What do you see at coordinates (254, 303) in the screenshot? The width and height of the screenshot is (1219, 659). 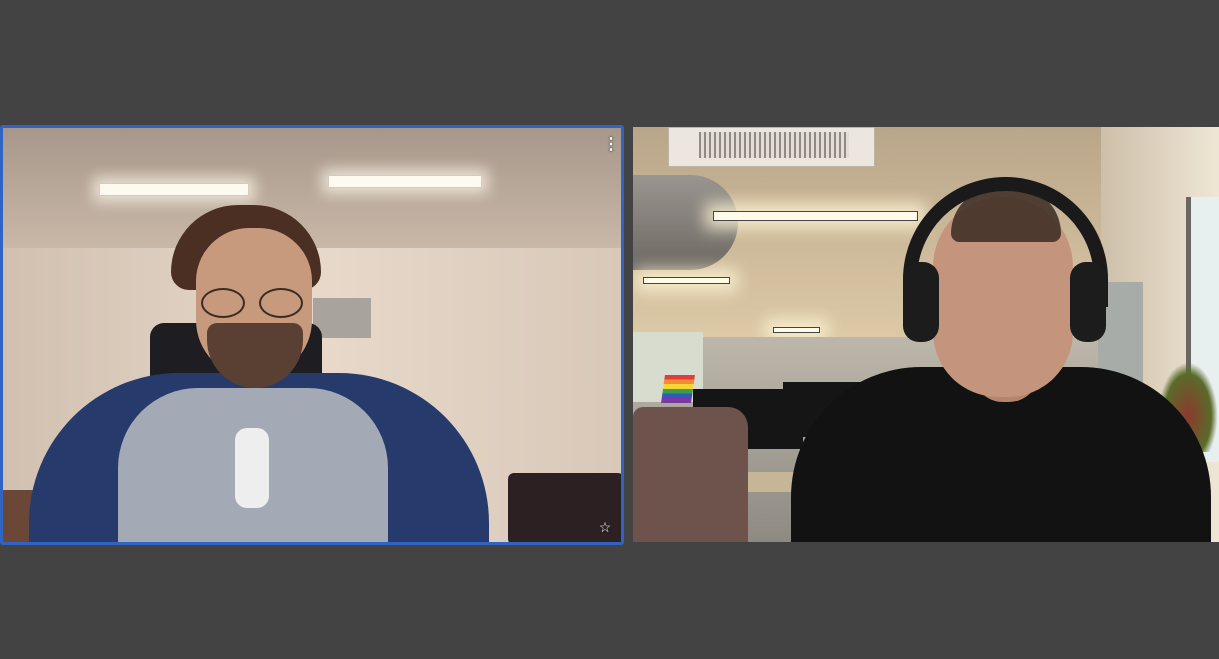 I see `glasses` at bounding box center [254, 303].